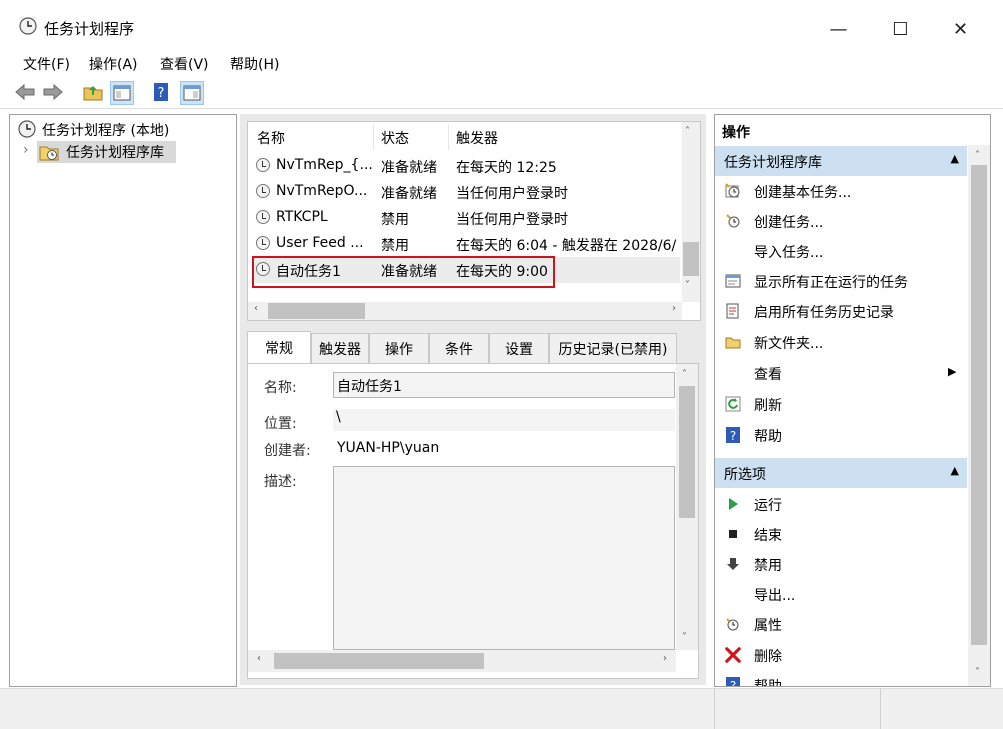  I want to click on tab-history: 历史记录(已禁用), so click(613, 348).